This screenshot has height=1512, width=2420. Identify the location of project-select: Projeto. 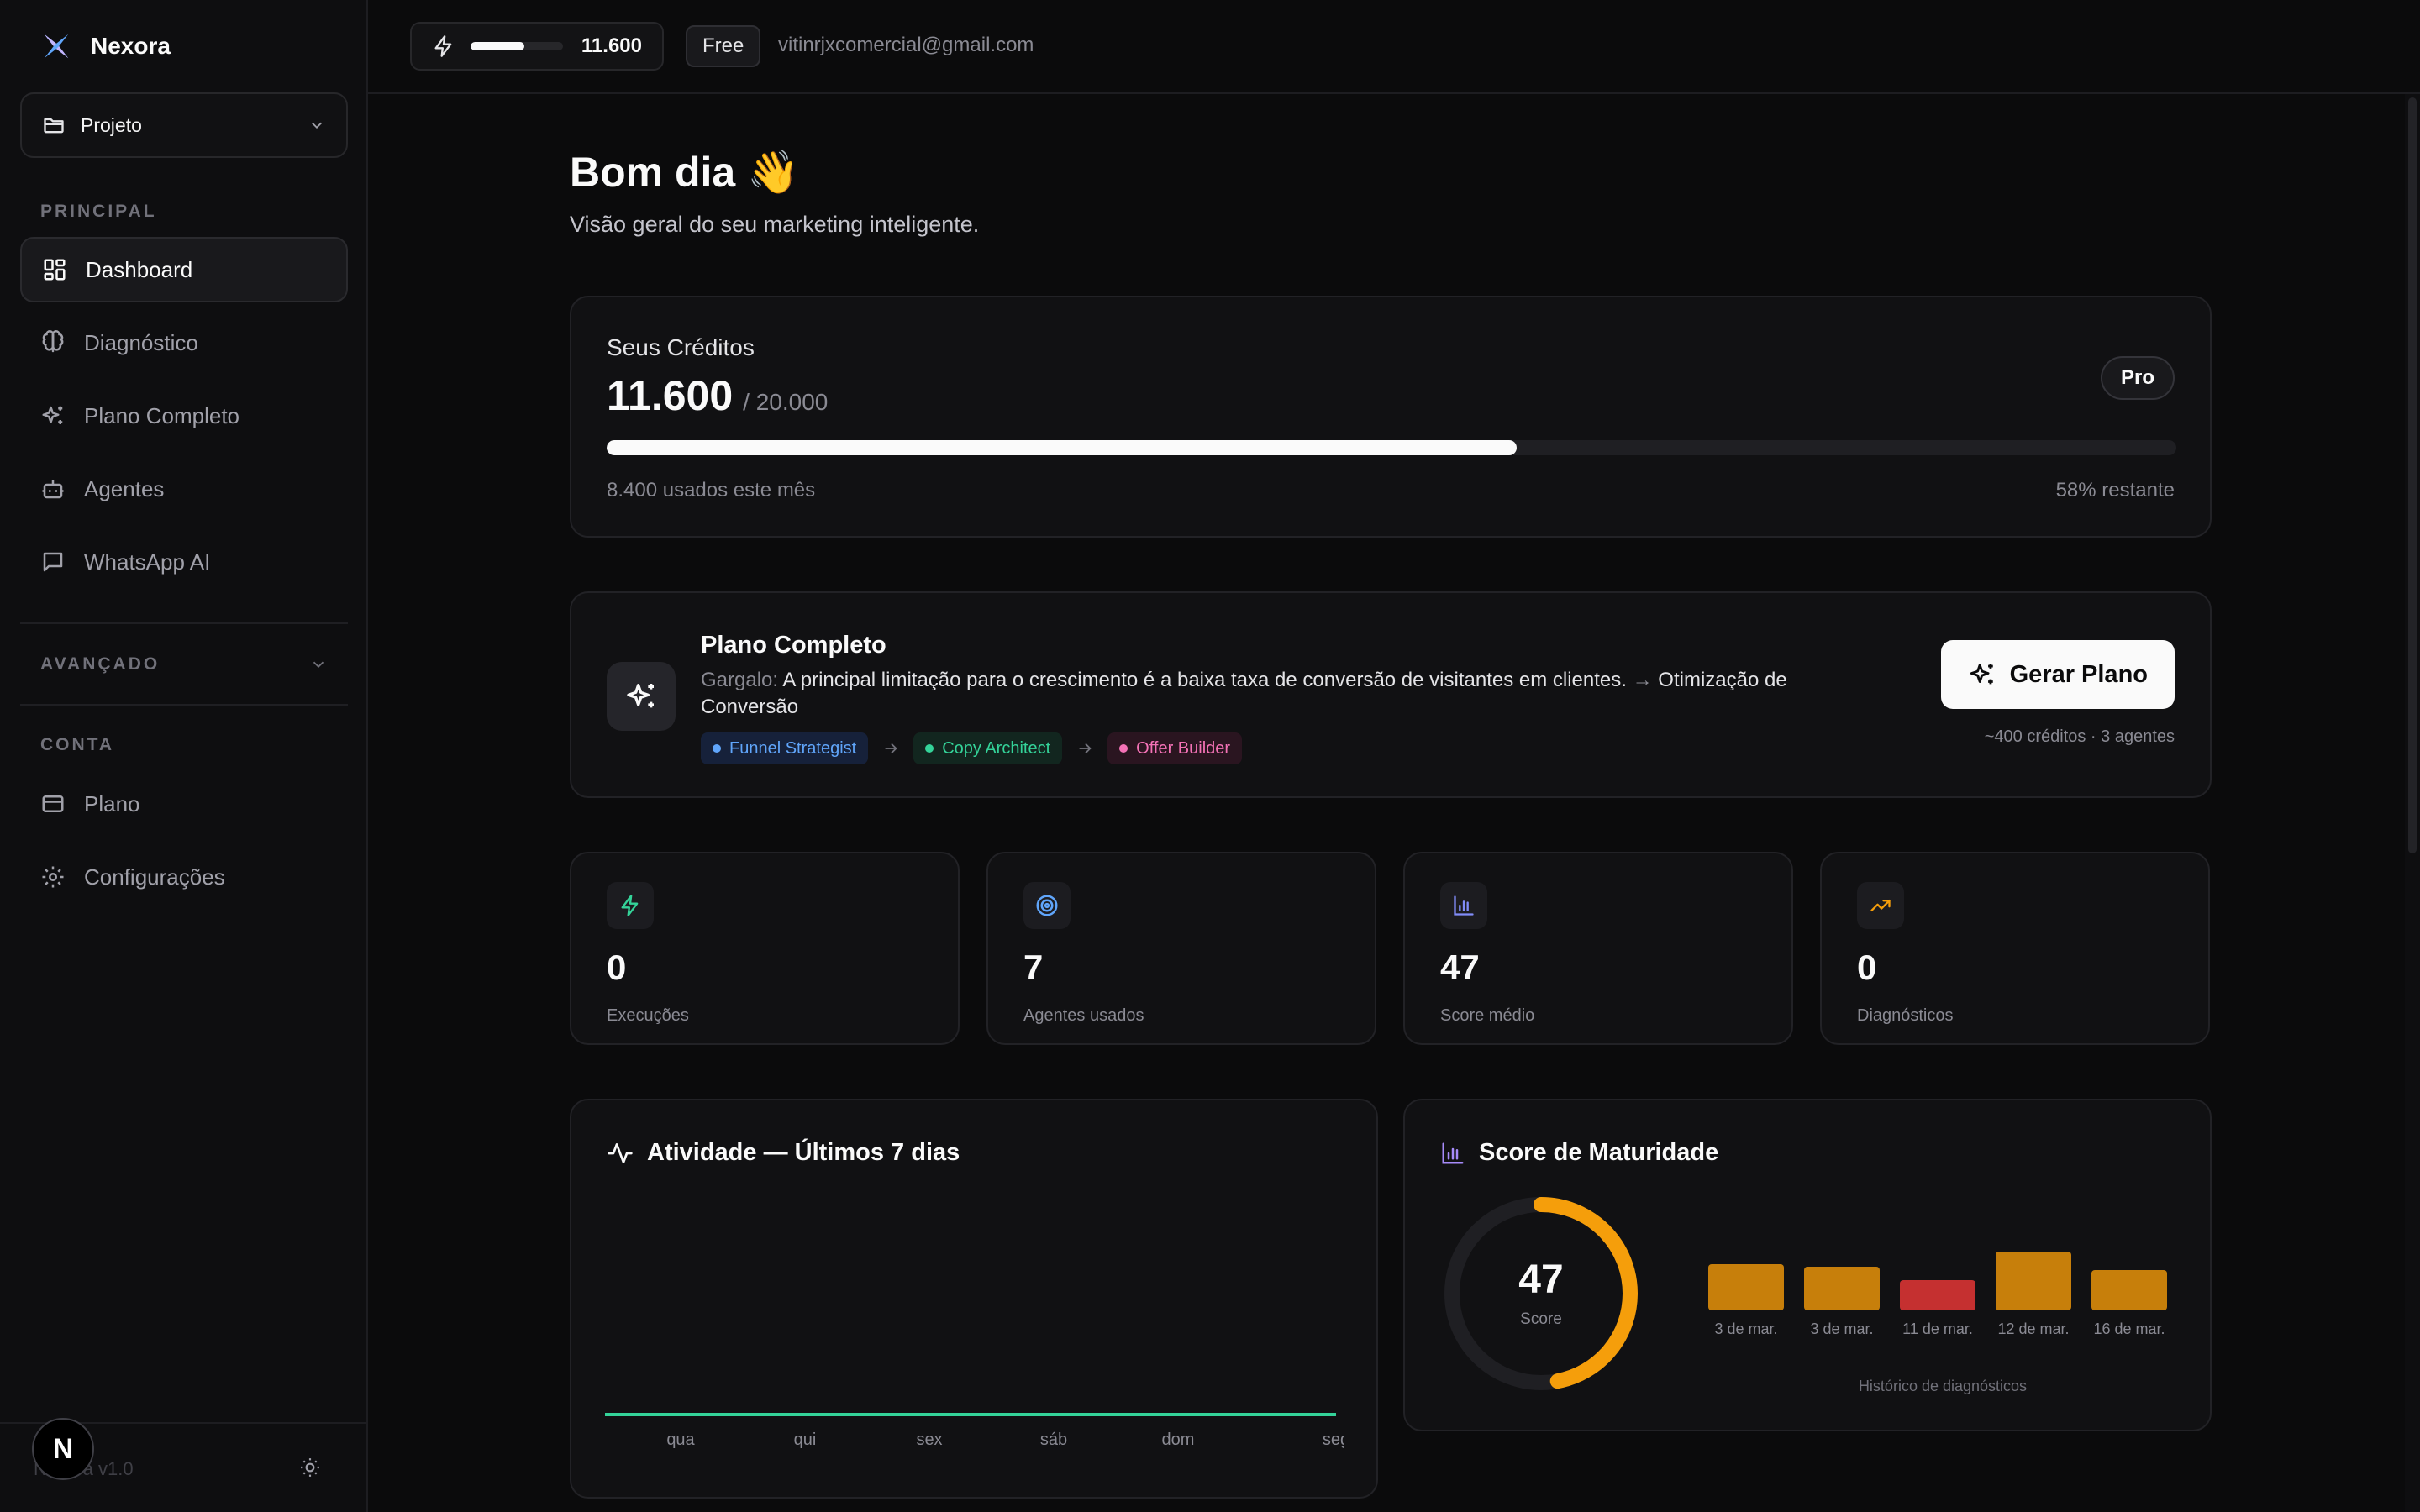
(184, 125).